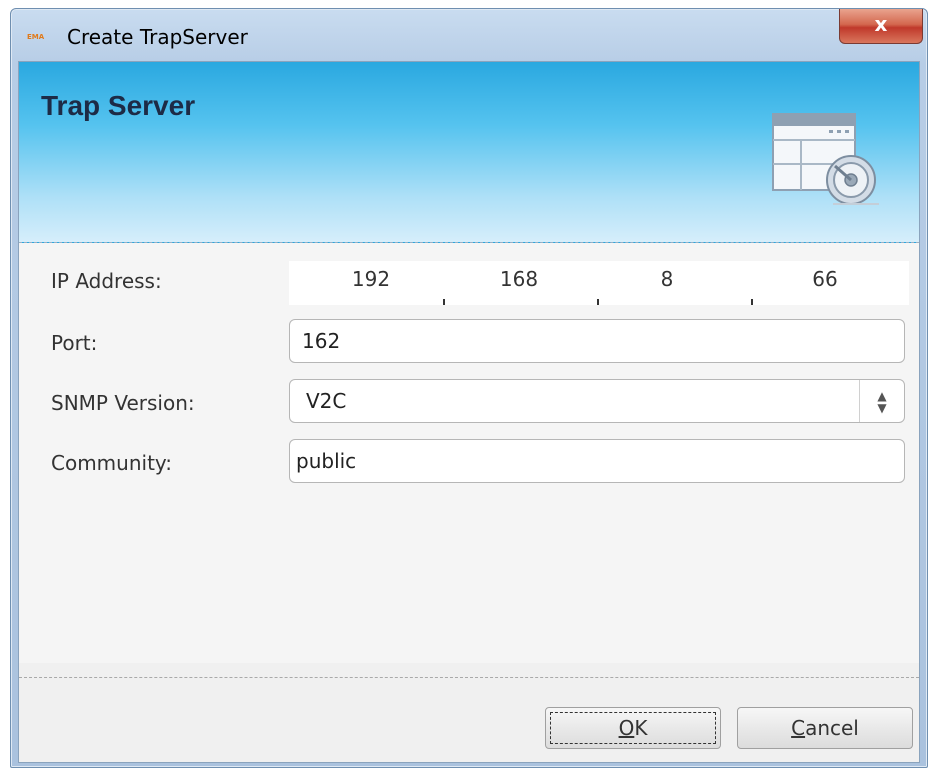  I want to click on server-settings-icon, so click(825, 159).